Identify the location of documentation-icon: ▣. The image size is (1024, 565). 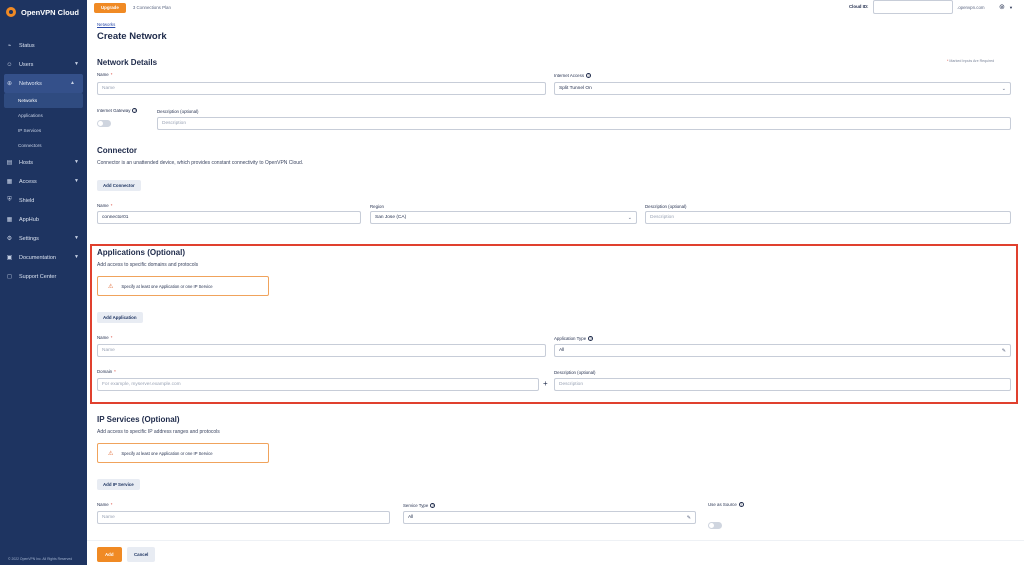
(9, 258).